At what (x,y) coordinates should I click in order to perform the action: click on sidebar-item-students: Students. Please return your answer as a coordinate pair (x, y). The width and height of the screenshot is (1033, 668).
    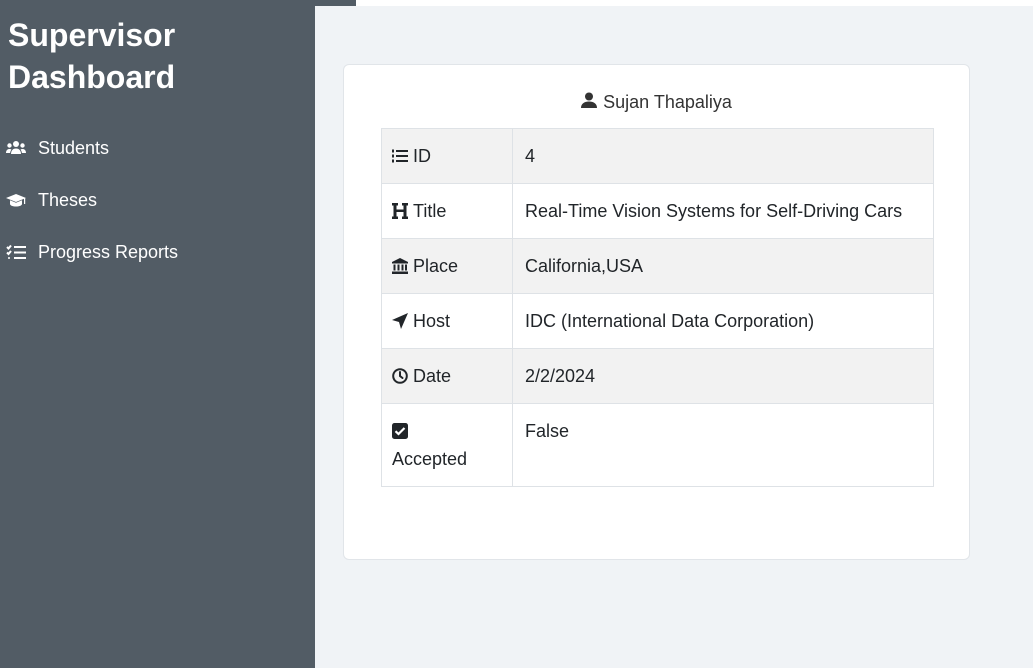
    Looking at the image, I should click on (57, 148).